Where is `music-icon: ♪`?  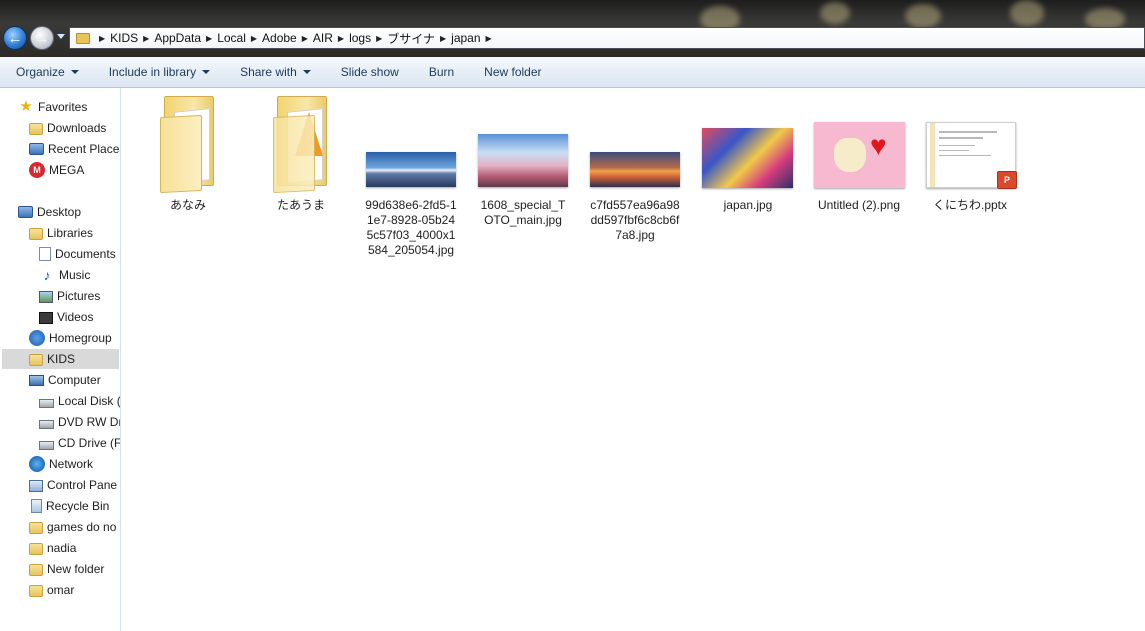
music-icon: ♪ is located at coordinates (47, 275).